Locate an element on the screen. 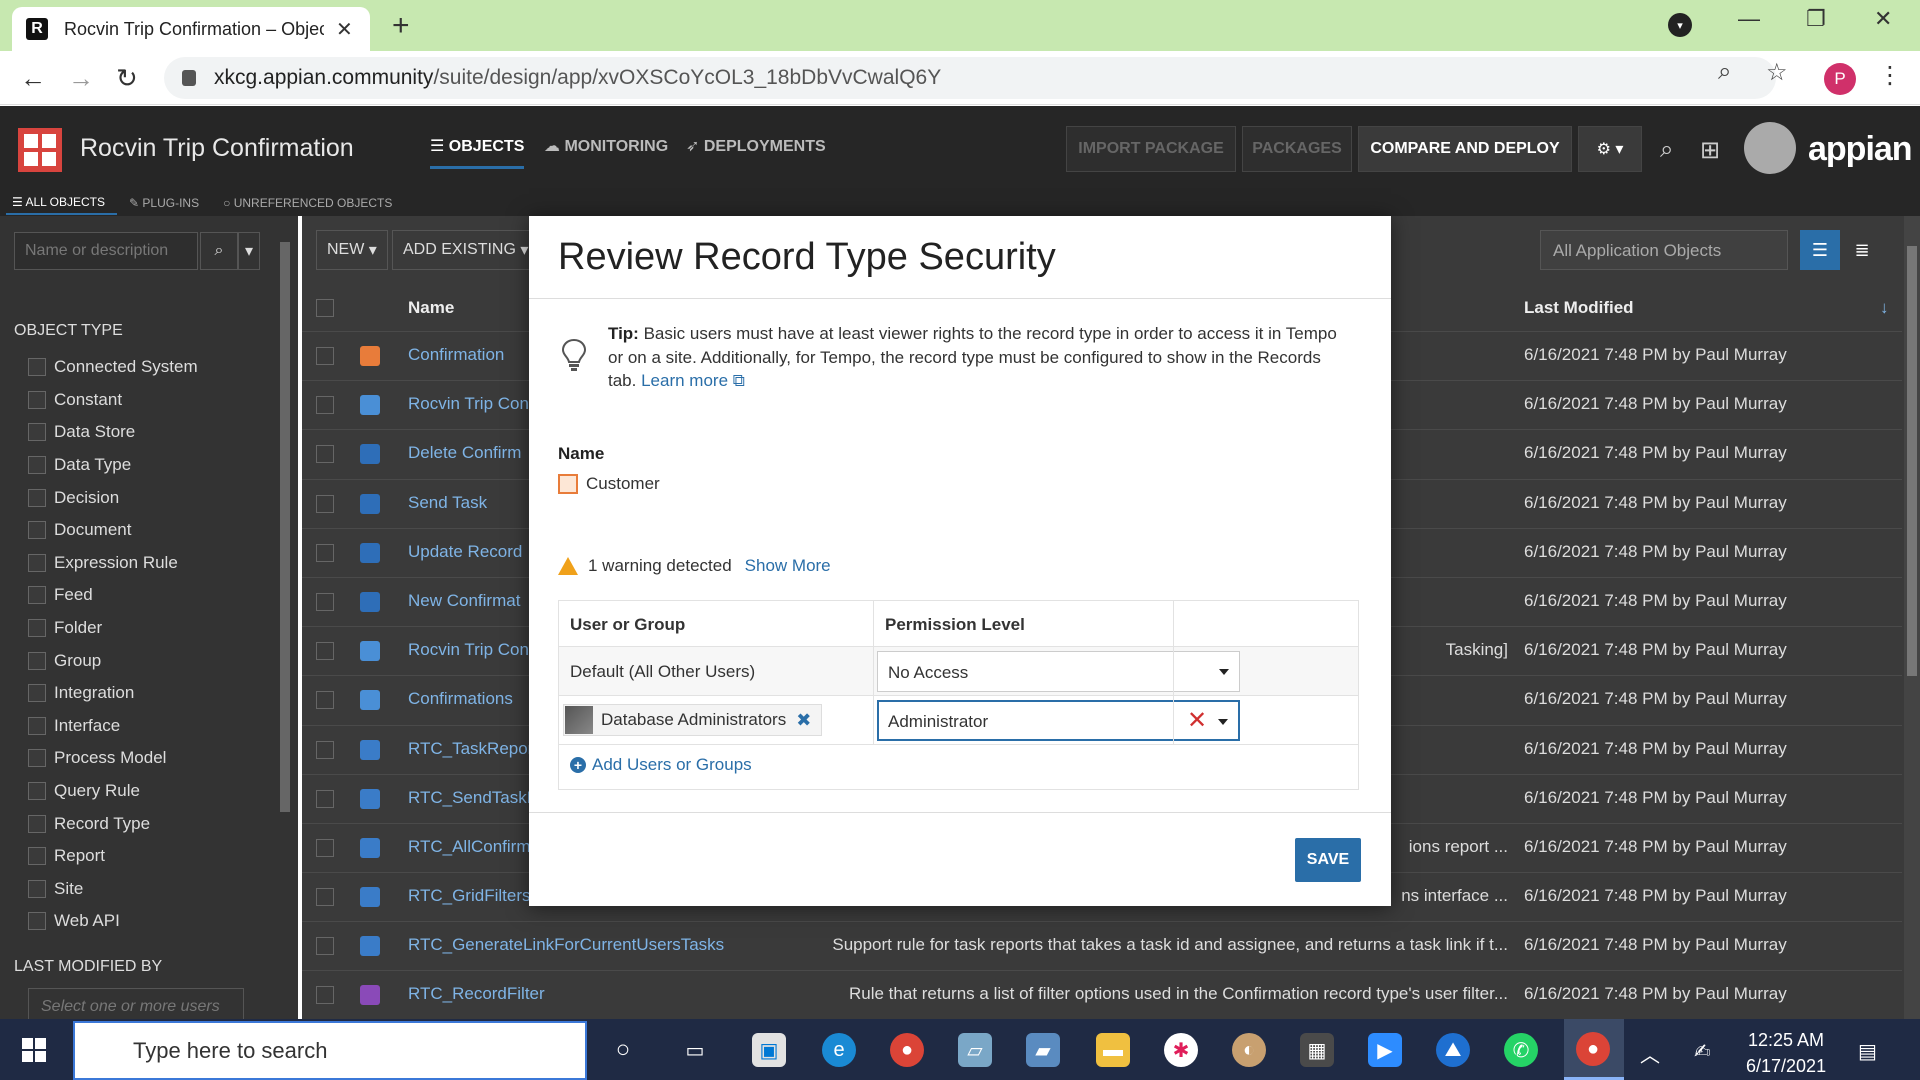 The height and width of the screenshot is (1080, 1920). back-icon: ← is located at coordinates (33, 78).